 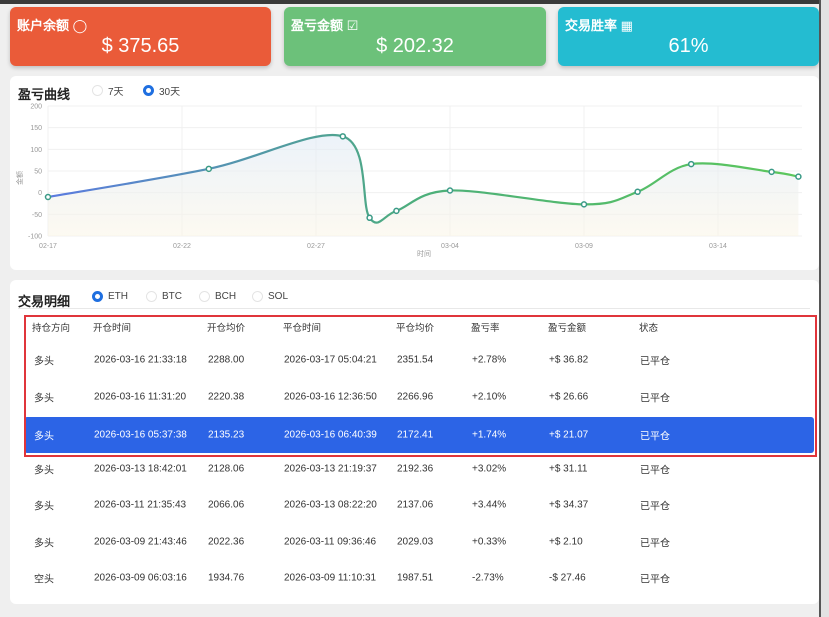 What do you see at coordinates (414, 308) in the screenshot?
I see `divider` at bounding box center [414, 308].